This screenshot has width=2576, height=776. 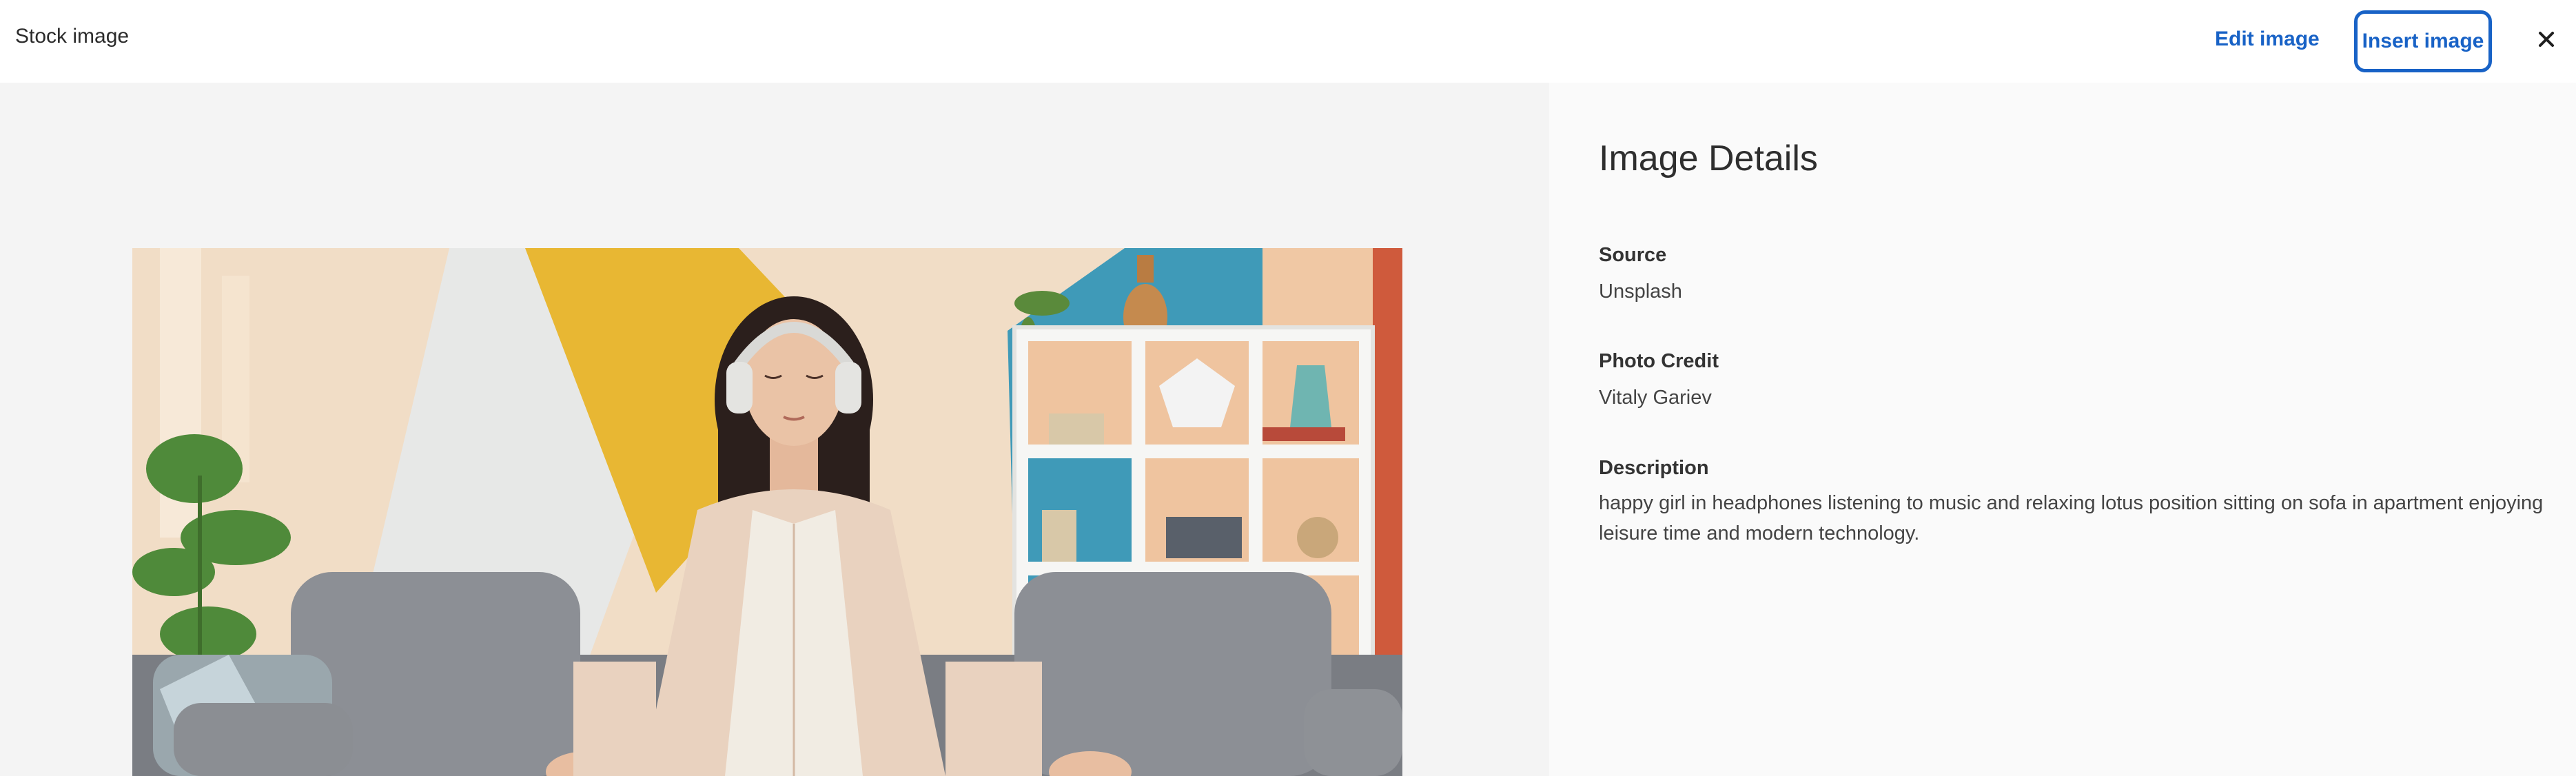 What do you see at coordinates (1659, 361) in the screenshot?
I see `photo-credit-label: Photo Credit` at bounding box center [1659, 361].